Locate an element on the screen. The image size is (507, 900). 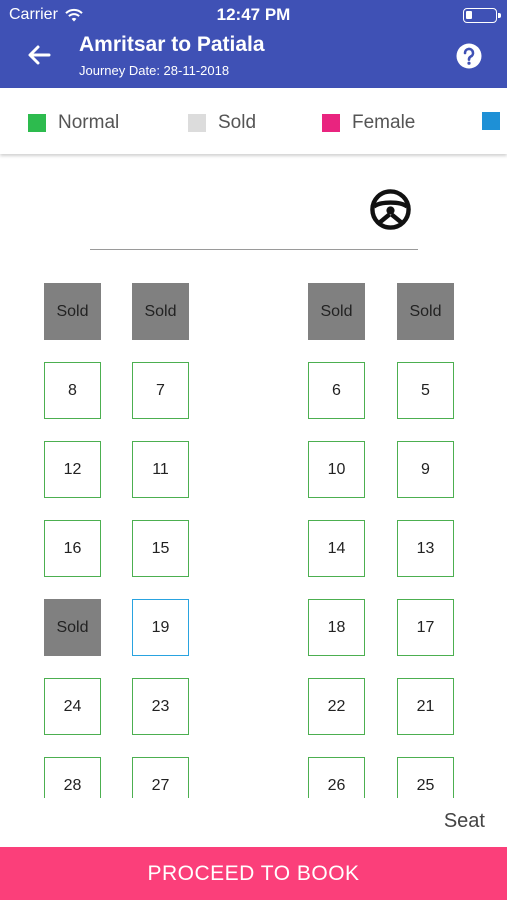
legend-swatch-sold is located at coordinates (197, 123).